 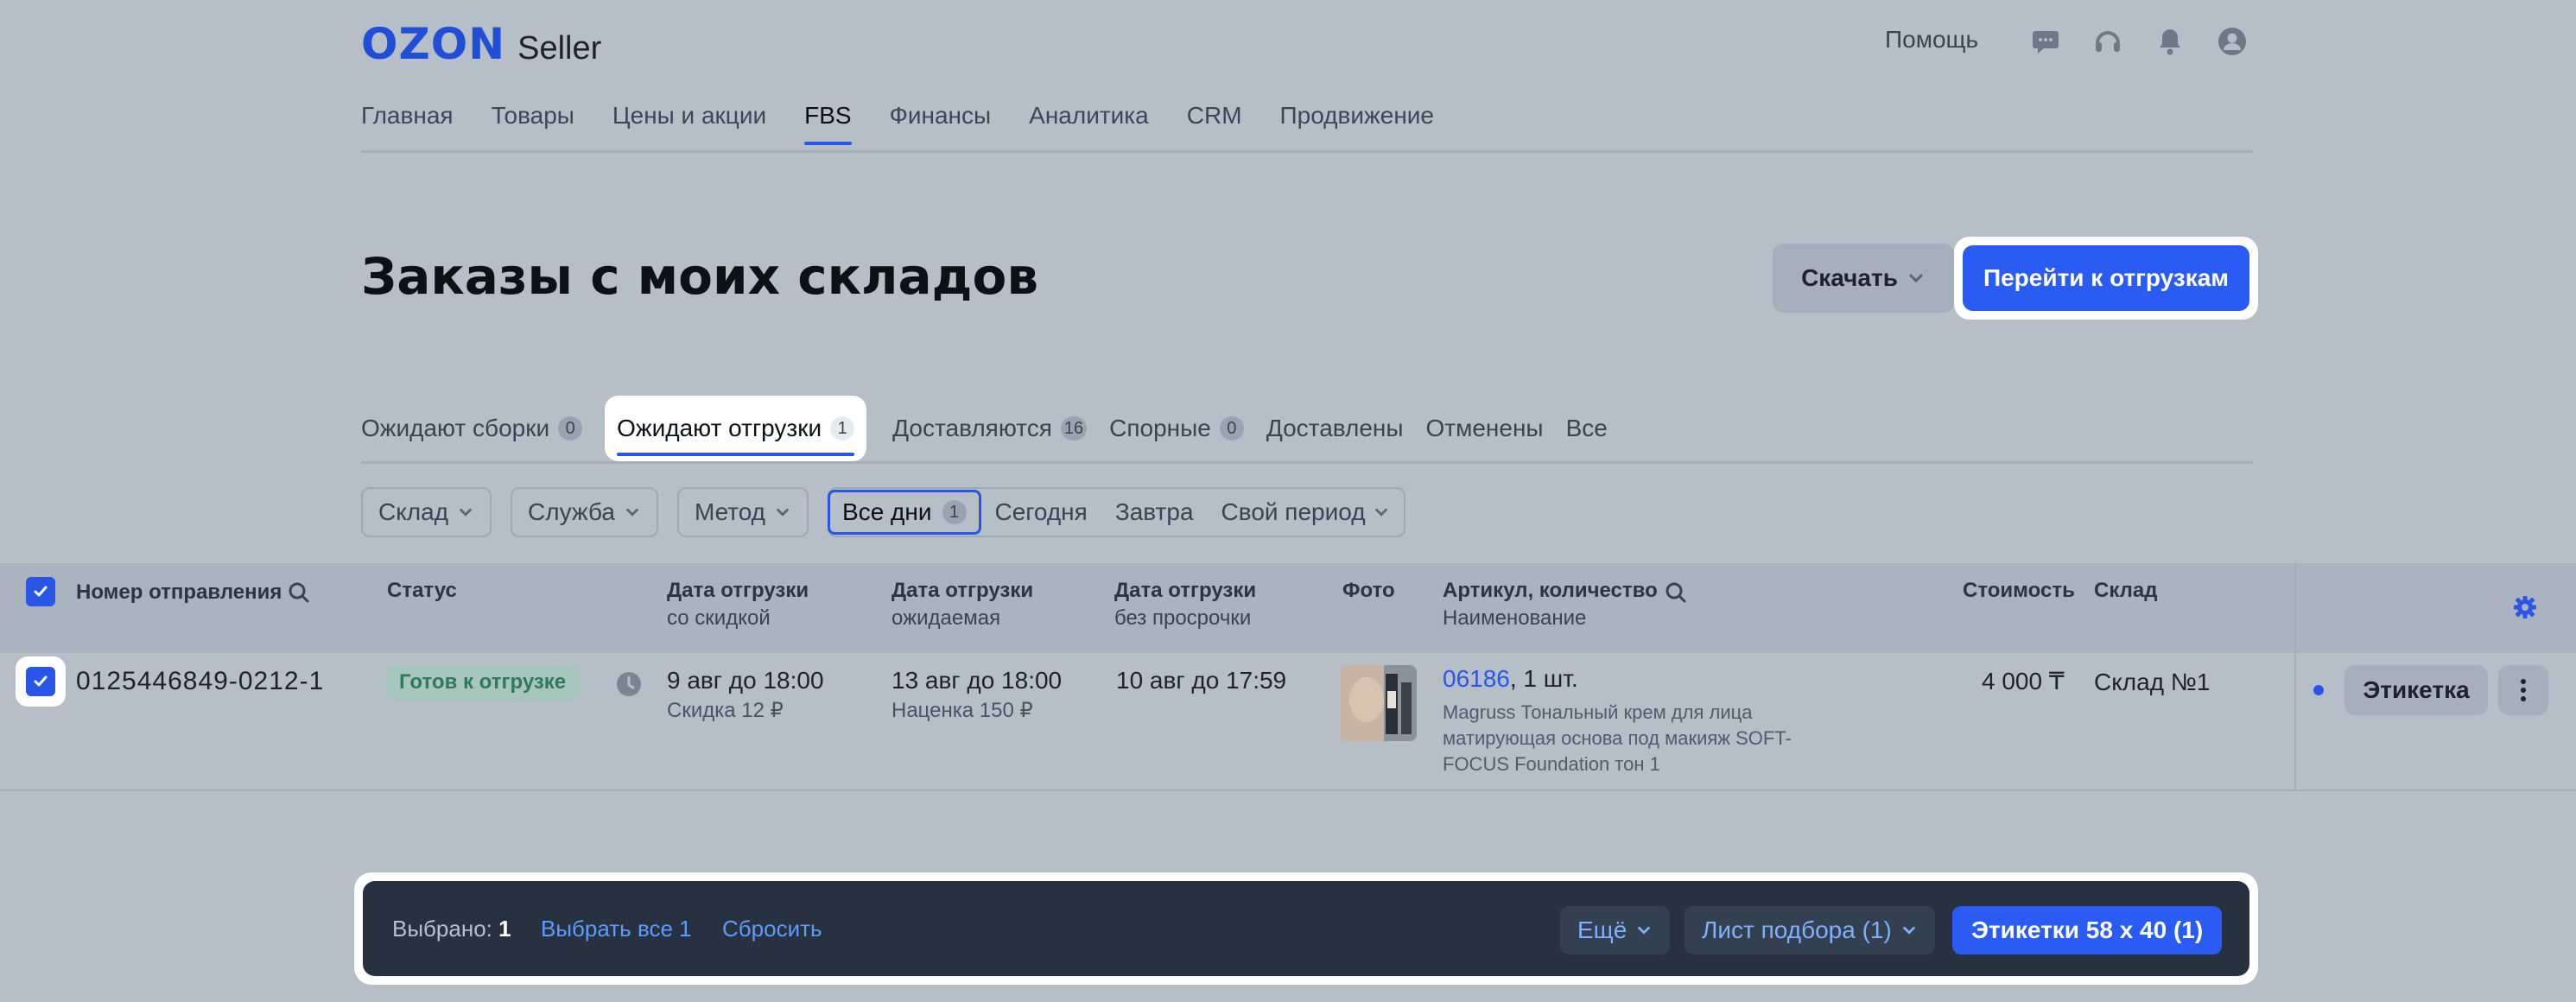 I want to click on filter-label: Служба, so click(x=571, y=511).